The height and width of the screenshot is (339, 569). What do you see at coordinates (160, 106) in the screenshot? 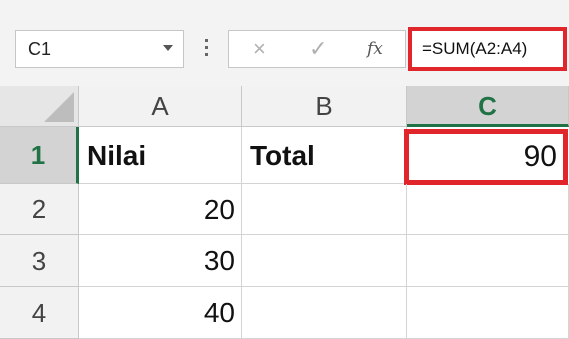
I see `column-header-a: A` at bounding box center [160, 106].